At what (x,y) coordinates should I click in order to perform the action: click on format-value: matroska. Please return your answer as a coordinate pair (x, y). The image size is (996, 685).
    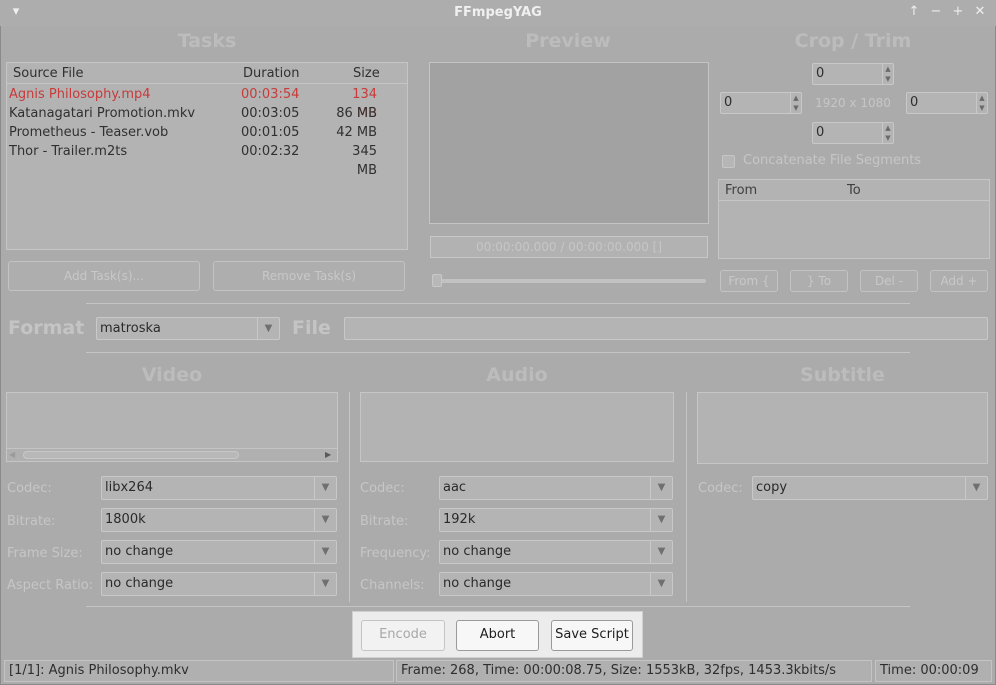
    Looking at the image, I should click on (130, 328).